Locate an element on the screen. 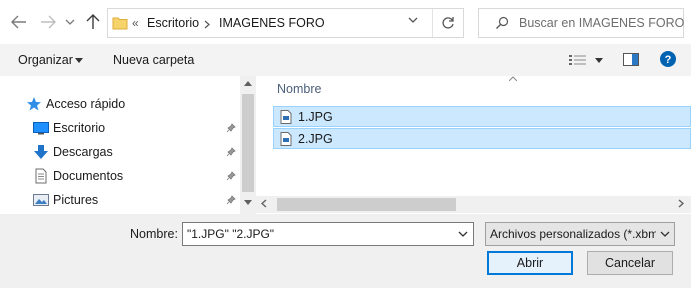  file-name: 1.JPG is located at coordinates (315, 117).